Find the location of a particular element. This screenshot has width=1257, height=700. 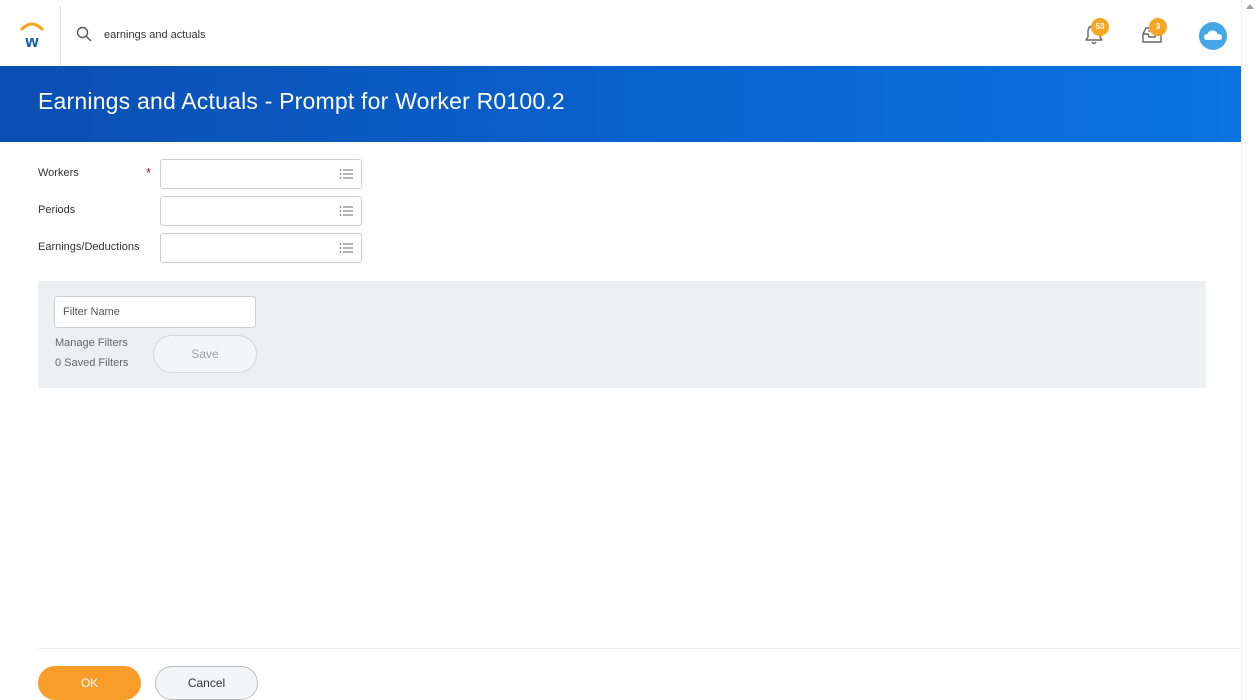

search-input-value: earnings and actuals is located at coordinates (155, 35).